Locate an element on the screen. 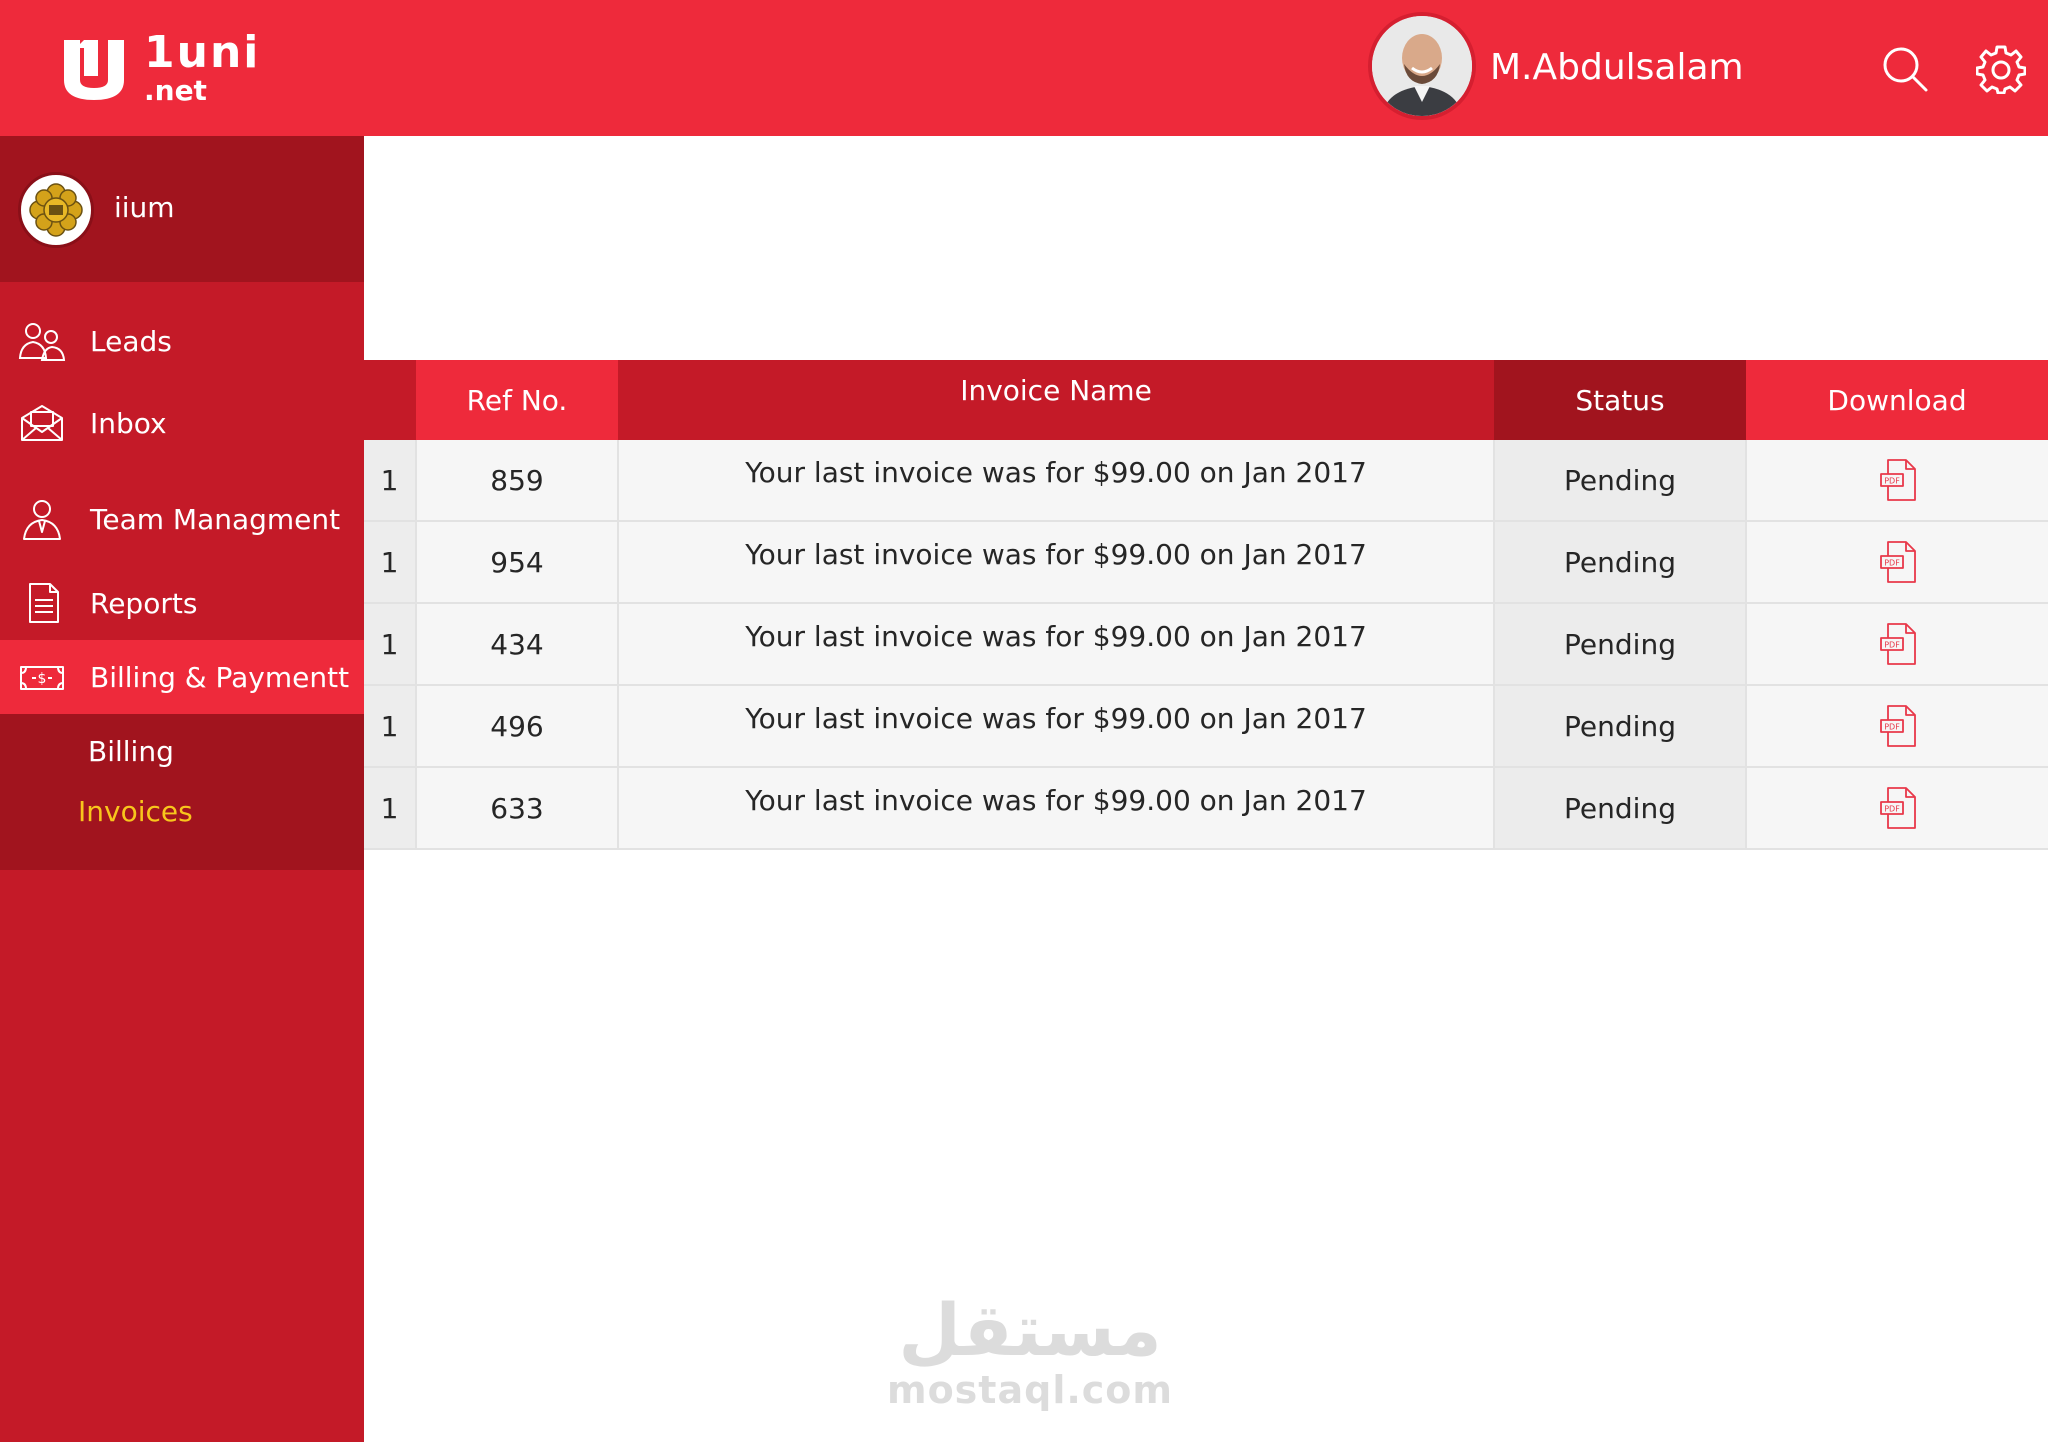 The image size is (2048, 1442). settings-button is located at coordinates (2001, 69).